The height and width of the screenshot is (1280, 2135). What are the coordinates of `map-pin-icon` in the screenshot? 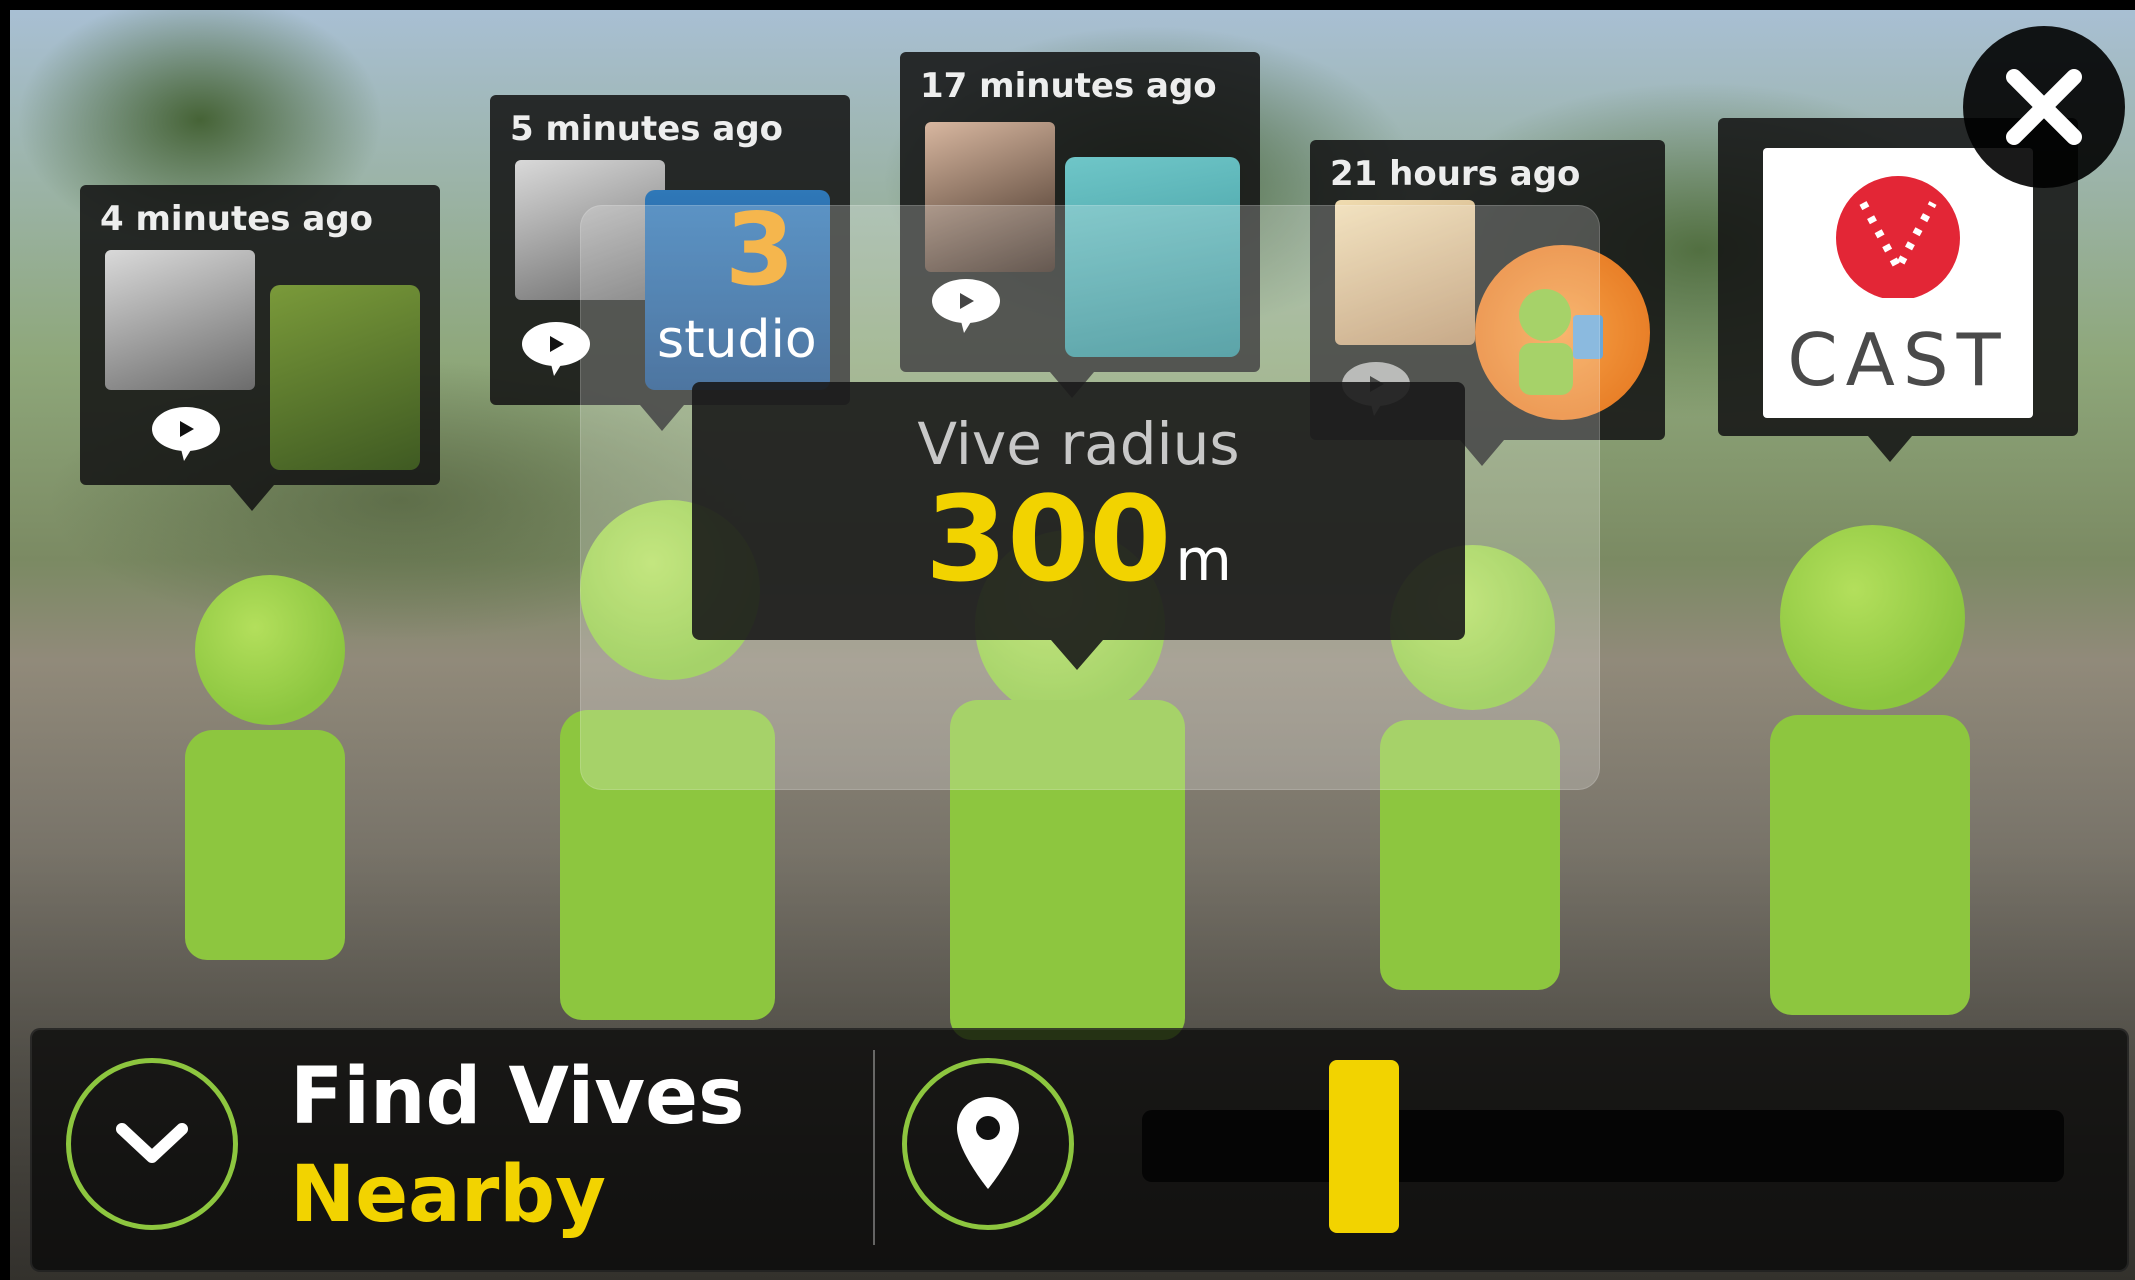 It's located at (988, 1143).